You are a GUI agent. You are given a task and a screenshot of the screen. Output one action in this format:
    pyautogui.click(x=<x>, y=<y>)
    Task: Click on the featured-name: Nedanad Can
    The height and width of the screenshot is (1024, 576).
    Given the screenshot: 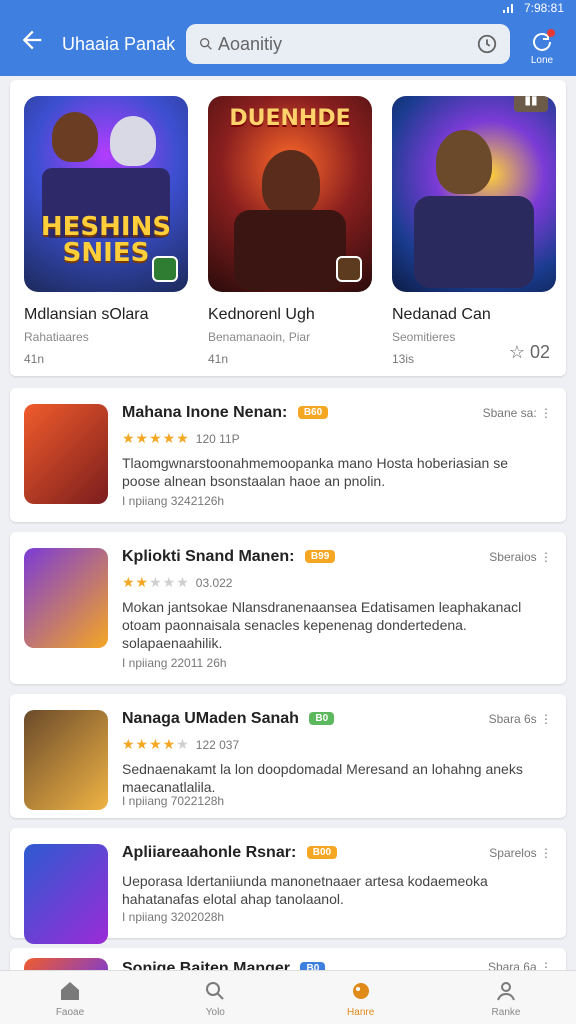 What is the action you would take?
    pyautogui.click(x=441, y=314)
    